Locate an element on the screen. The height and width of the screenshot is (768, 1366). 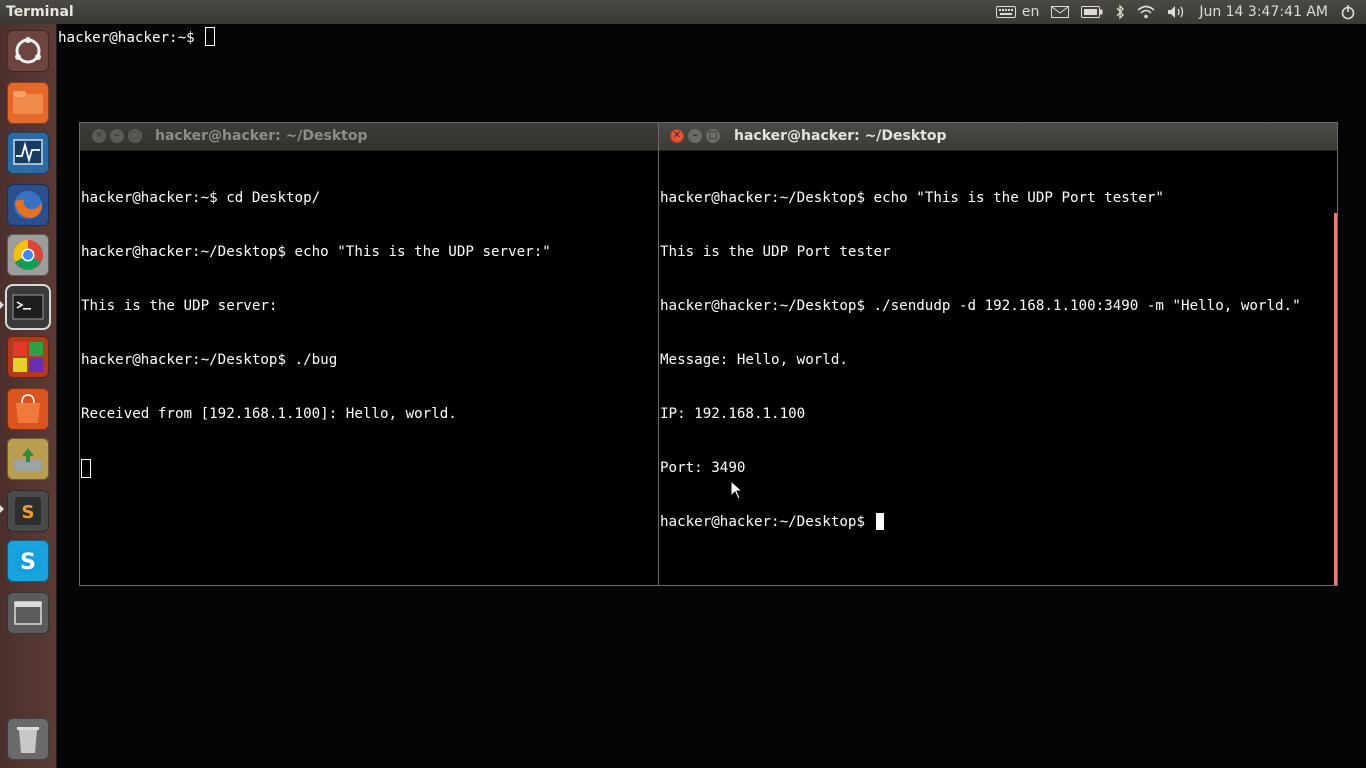
launcher-dash-home is located at coordinates (28, 51).